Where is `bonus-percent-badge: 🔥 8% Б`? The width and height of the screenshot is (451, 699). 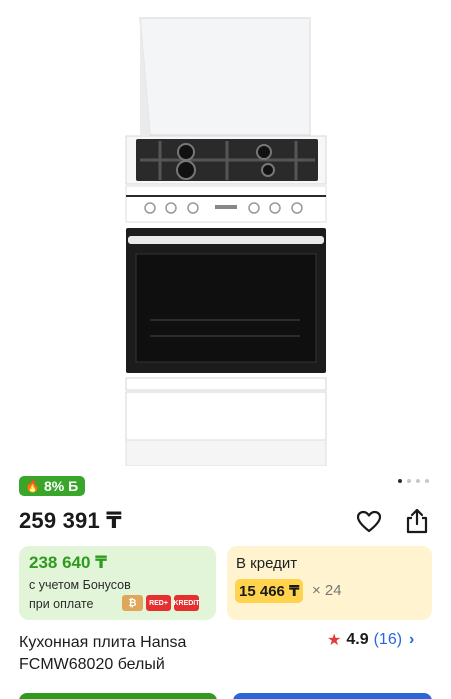 bonus-percent-badge: 🔥 8% Б is located at coordinates (52, 486).